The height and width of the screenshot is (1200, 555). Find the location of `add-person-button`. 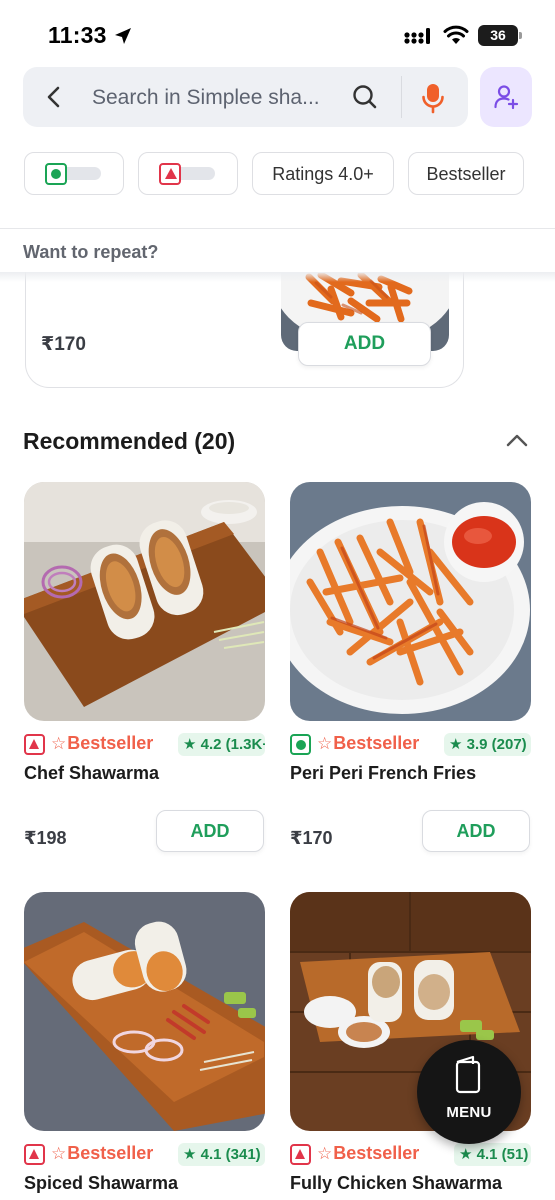

add-person-button is located at coordinates (506, 97).